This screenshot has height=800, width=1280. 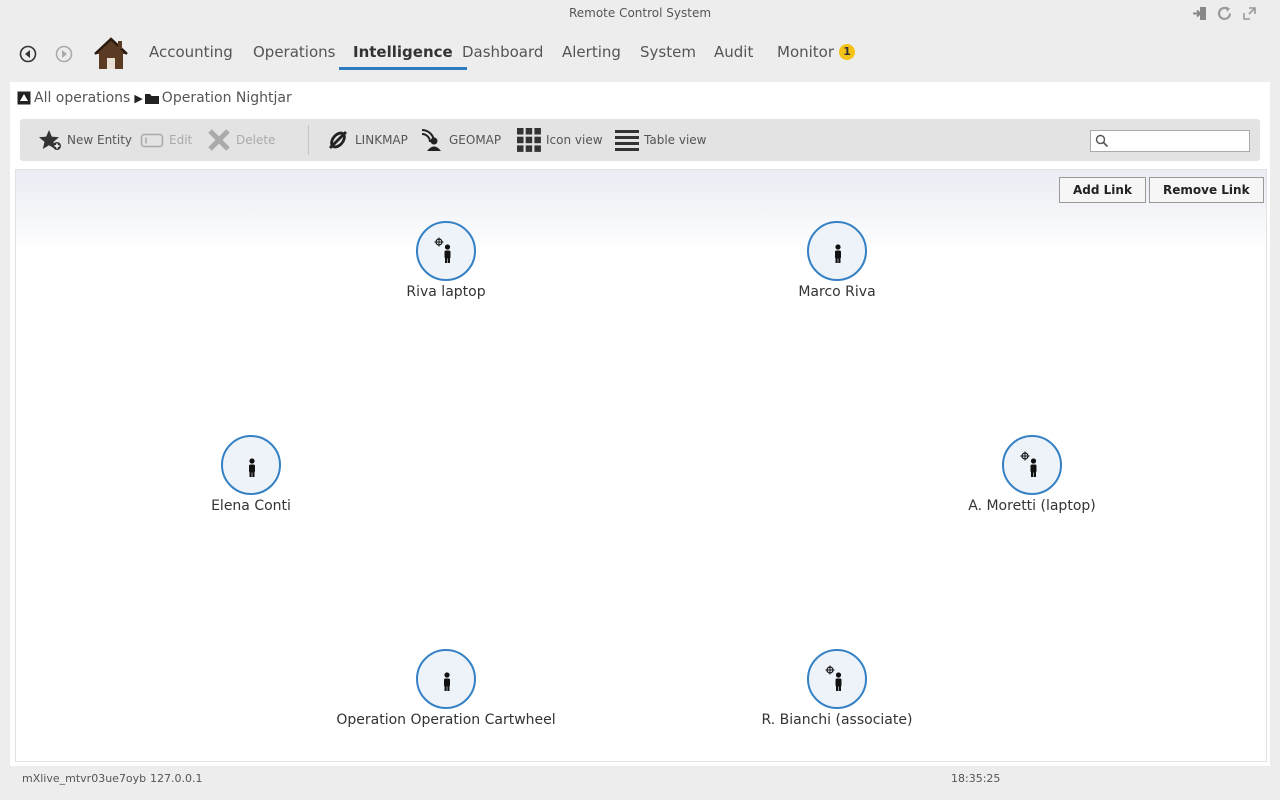 What do you see at coordinates (219, 140) in the screenshot?
I see `delete-icon` at bounding box center [219, 140].